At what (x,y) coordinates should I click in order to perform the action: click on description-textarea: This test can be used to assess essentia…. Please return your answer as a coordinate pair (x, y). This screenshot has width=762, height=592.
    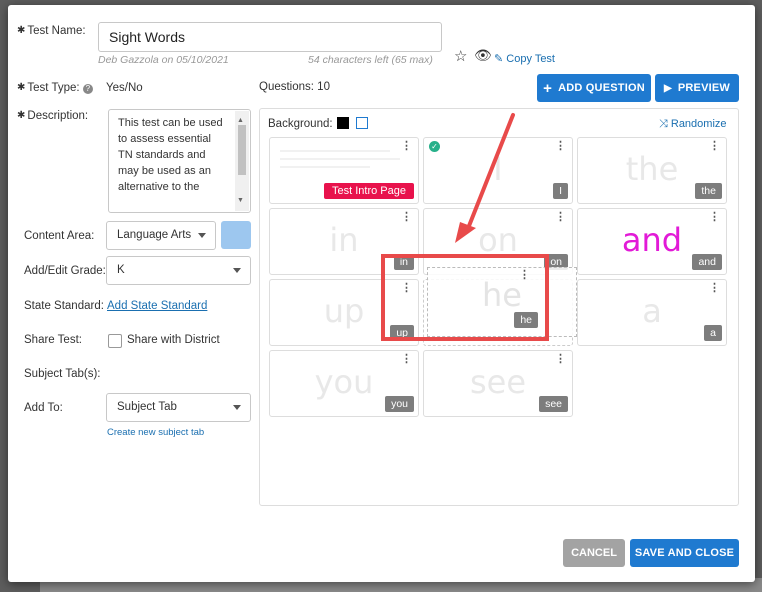
    Looking at the image, I should click on (179, 161).